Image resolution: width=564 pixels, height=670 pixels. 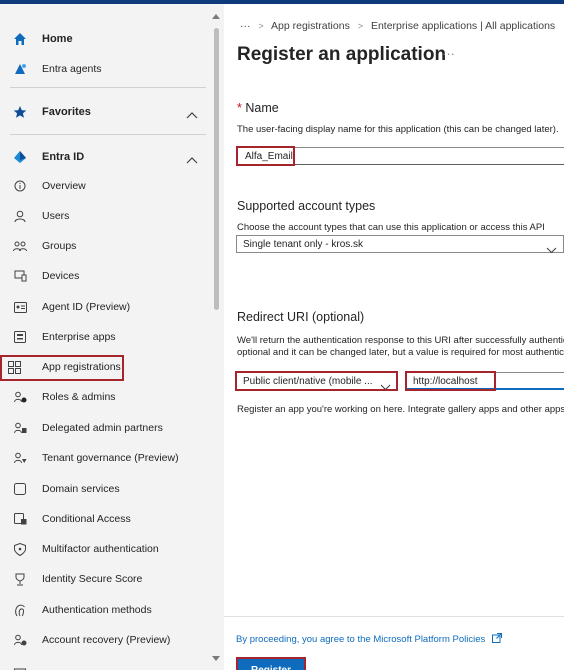 What do you see at coordinates (105, 663) in the screenshot?
I see `sidebar-item-more` at bounding box center [105, 663].